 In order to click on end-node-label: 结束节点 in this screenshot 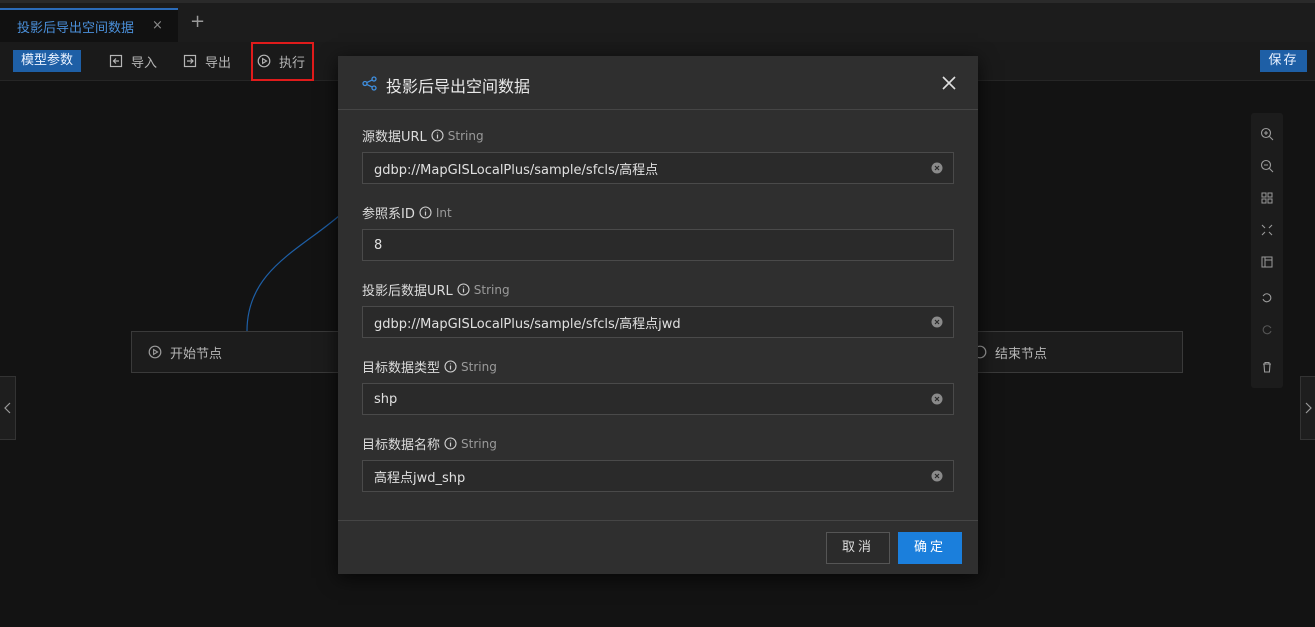, I will do `click(1021, 354)`.